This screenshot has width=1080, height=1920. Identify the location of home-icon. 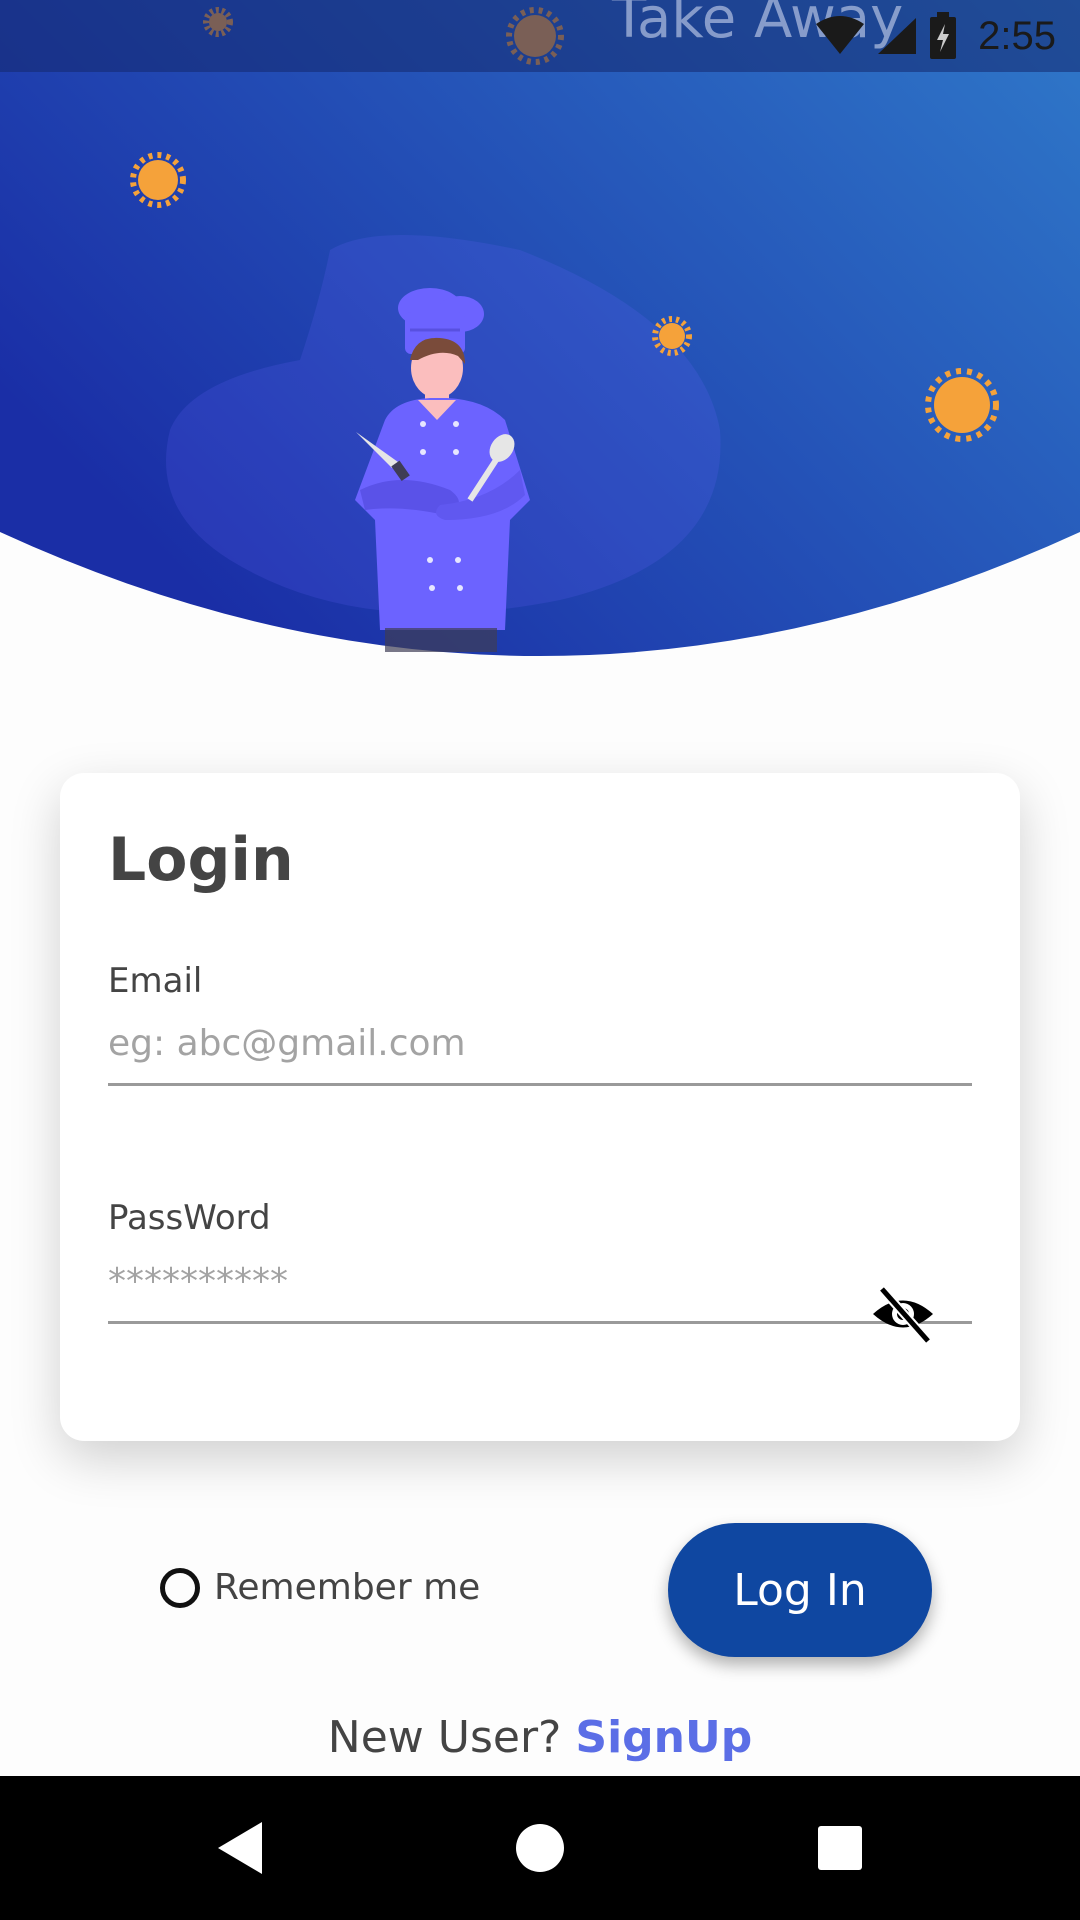
(540, 1848).